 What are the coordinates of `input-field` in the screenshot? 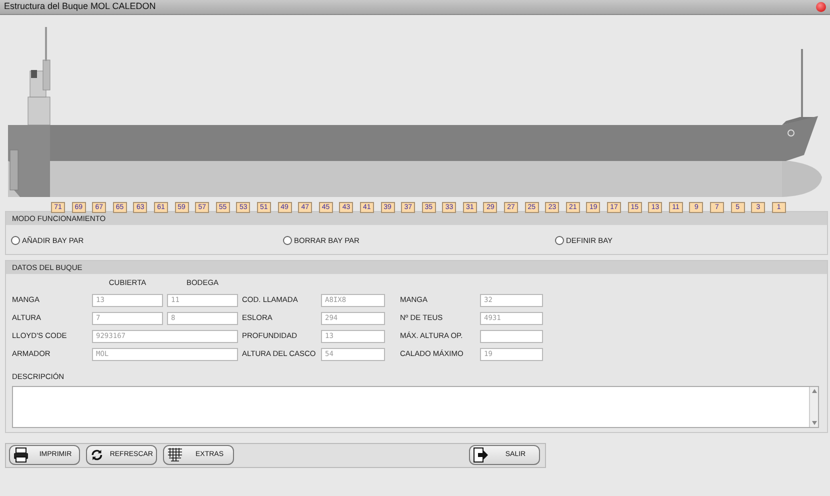 It's located at (511, 336).